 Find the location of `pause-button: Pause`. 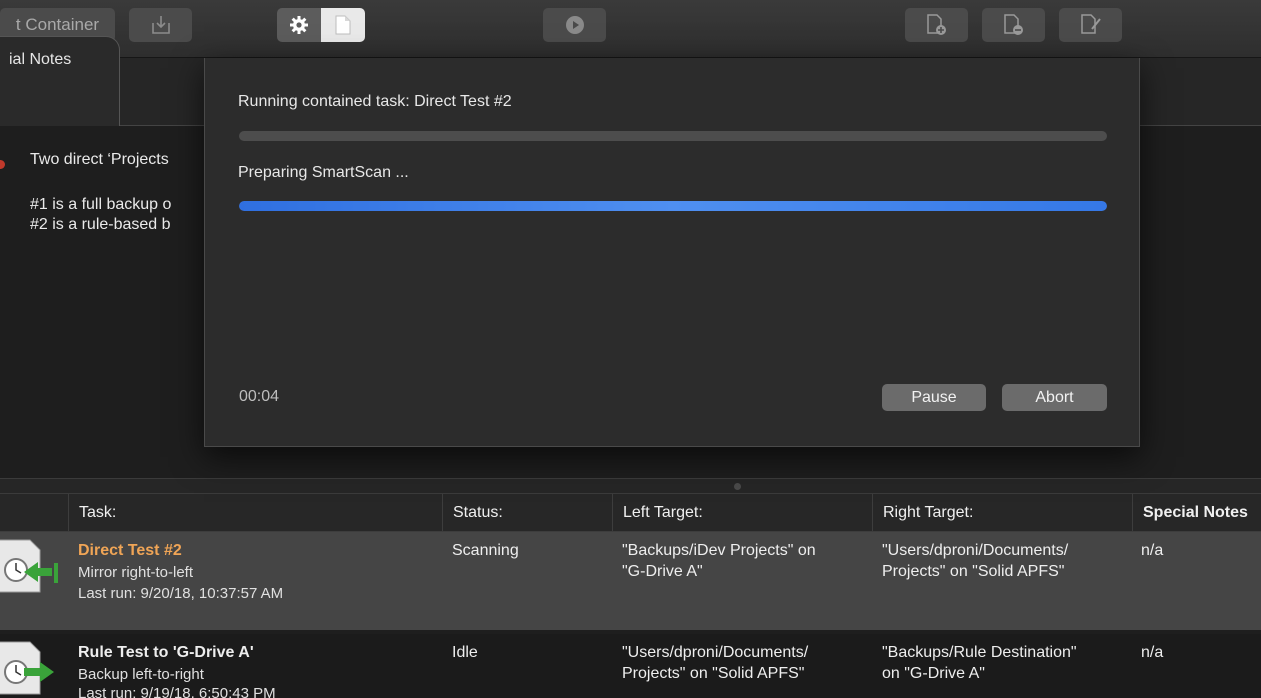

pause-button: Pause is located at coordinates (934, 397).